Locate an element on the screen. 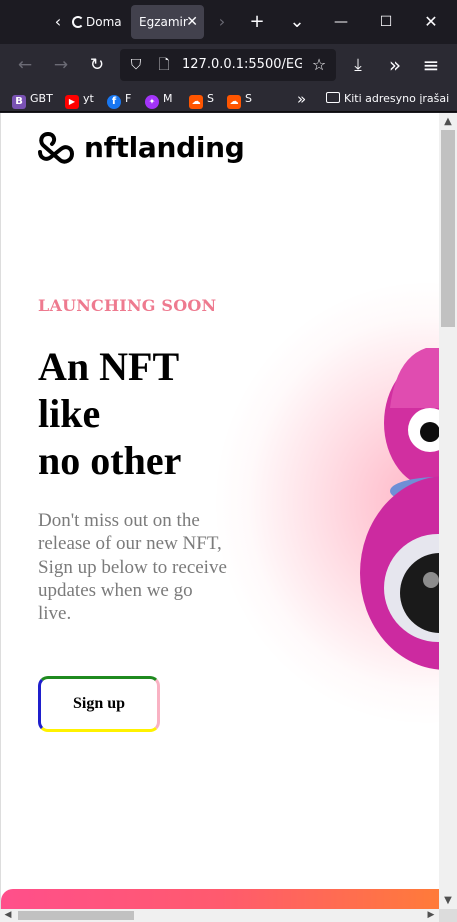 Image resolution: width=457 pixels, height=922 pixels. vertical-scroll-thumb is located at coordinates (448, 228).